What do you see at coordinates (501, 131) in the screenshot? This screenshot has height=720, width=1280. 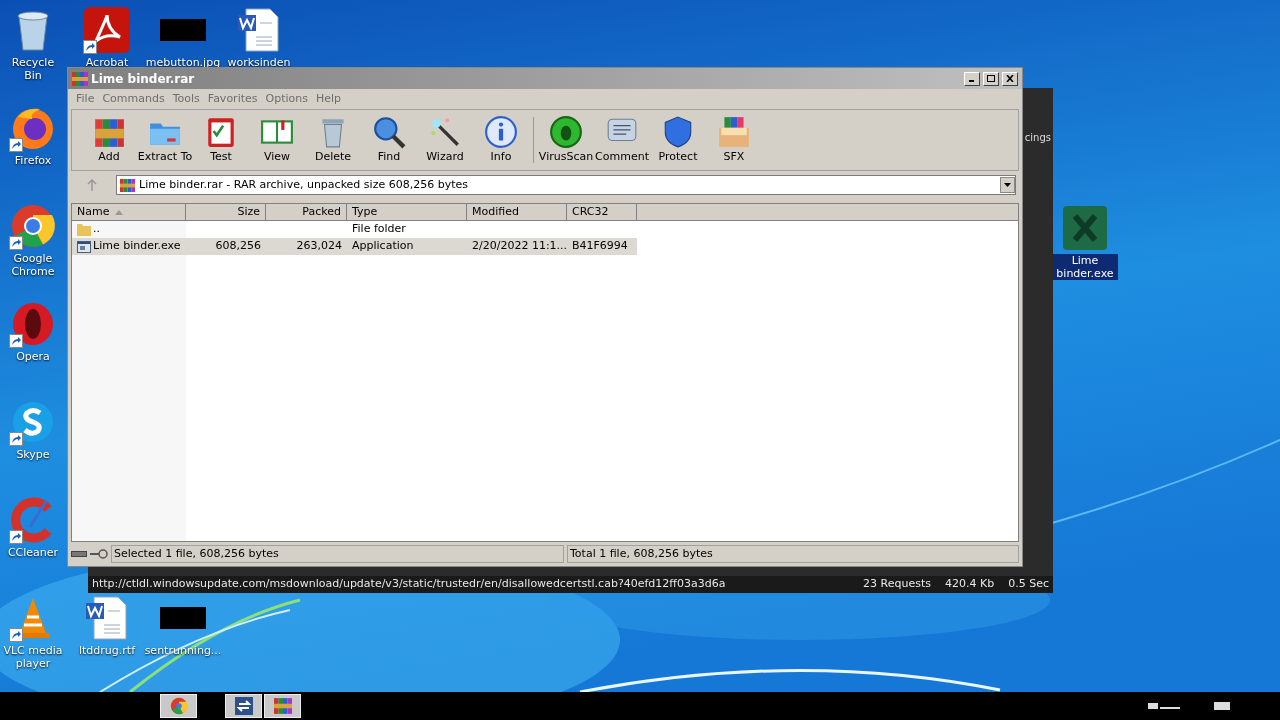 I see `info-icon` at bounding box center [501, 131].